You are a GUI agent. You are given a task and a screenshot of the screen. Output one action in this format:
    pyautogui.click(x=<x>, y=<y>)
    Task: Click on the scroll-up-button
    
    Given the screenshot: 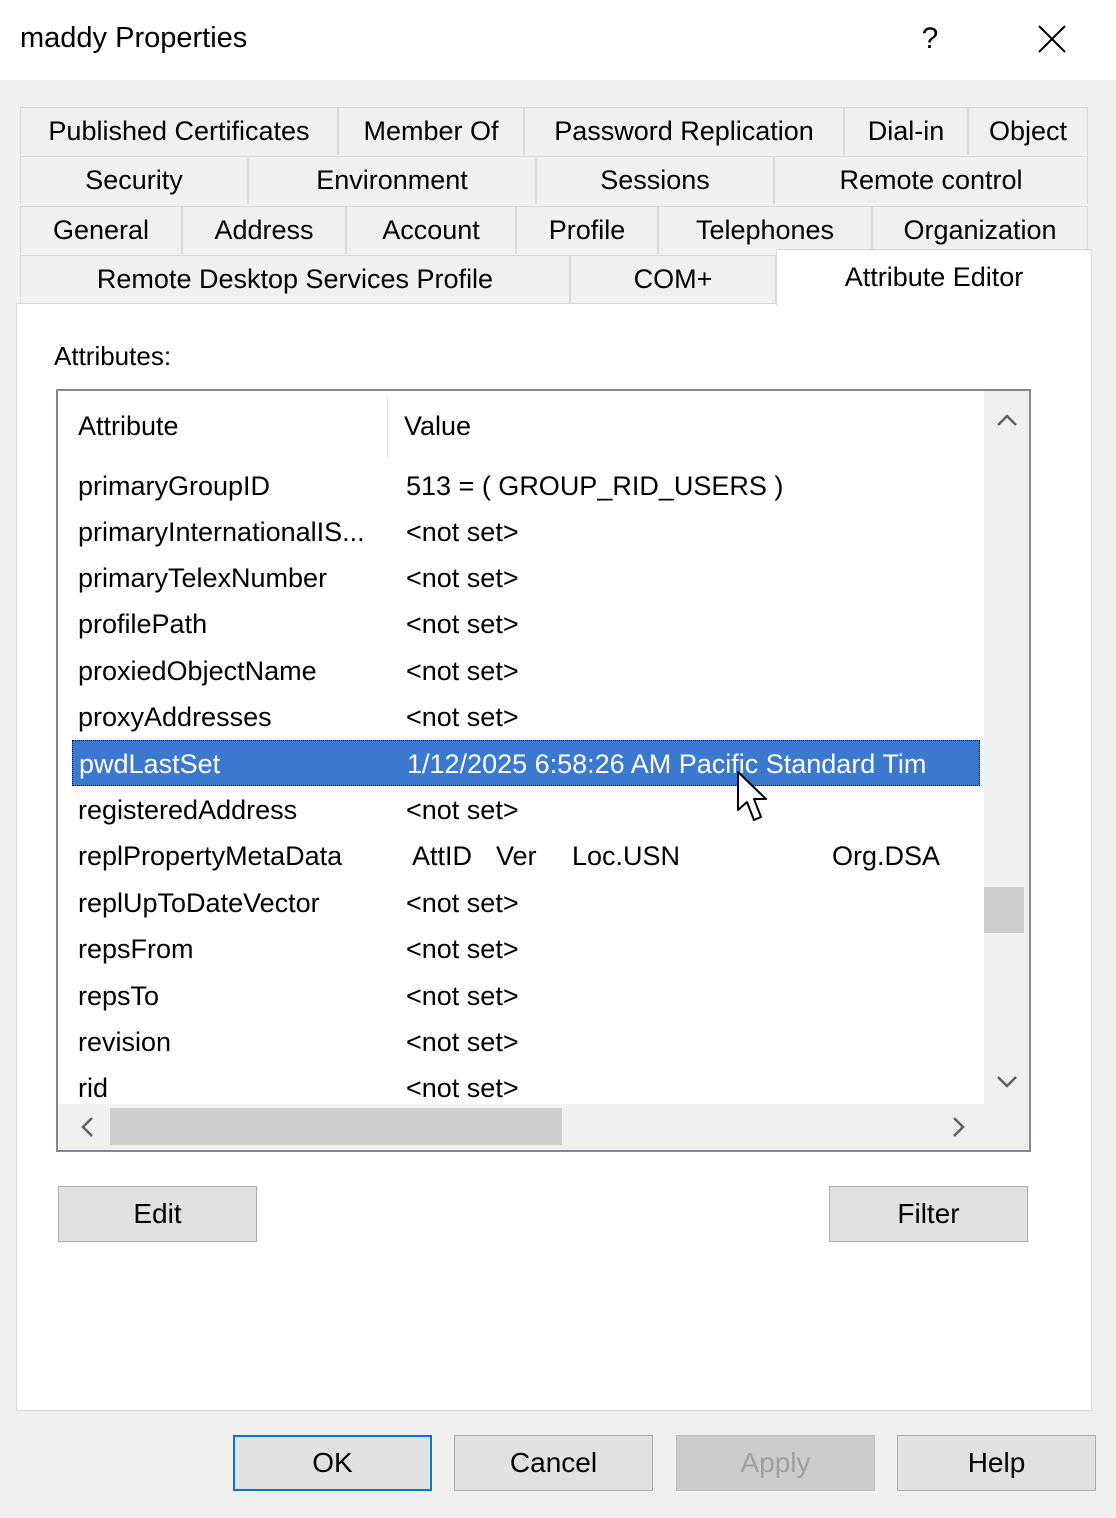 What is the action you would take?
    pyautogui.click(x=1006, y=419)
    